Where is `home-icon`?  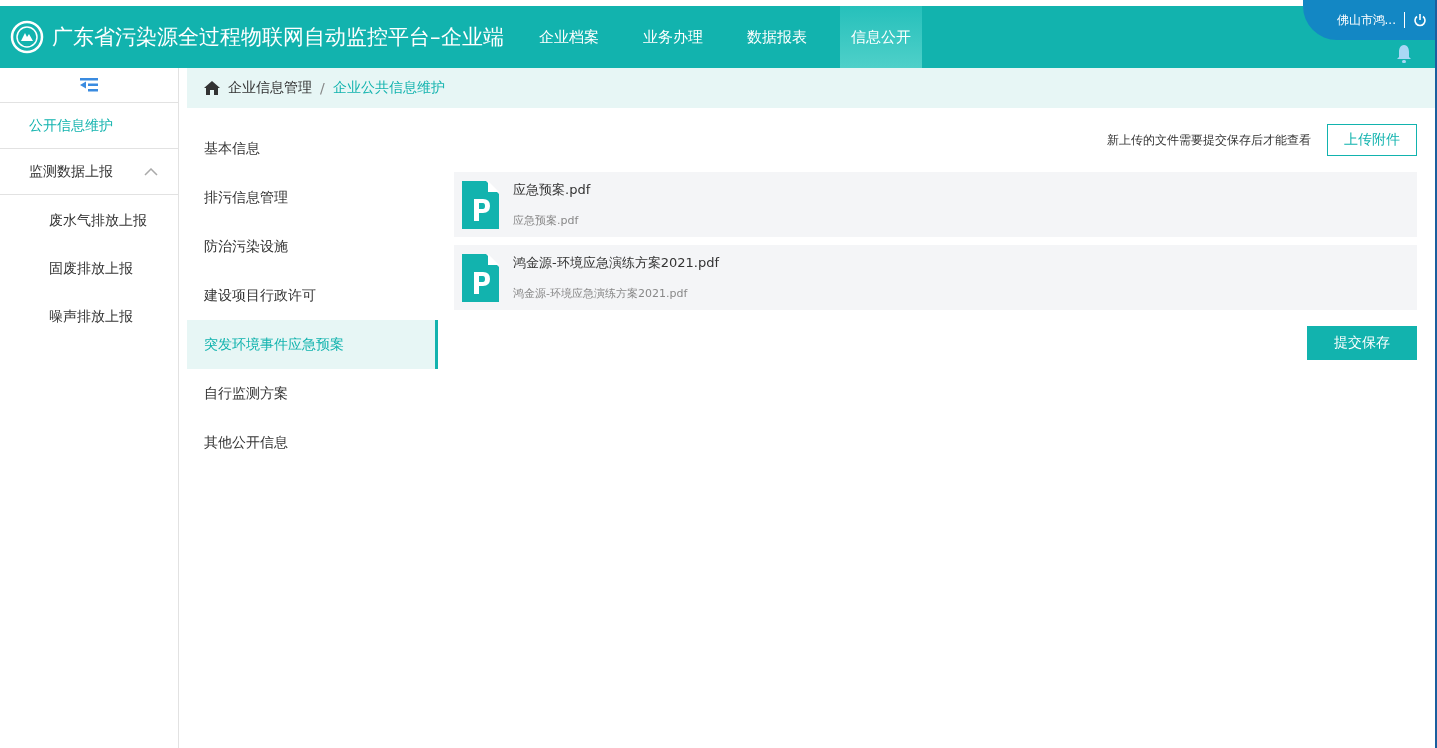 home-icon is located at coordinates (212, 88).